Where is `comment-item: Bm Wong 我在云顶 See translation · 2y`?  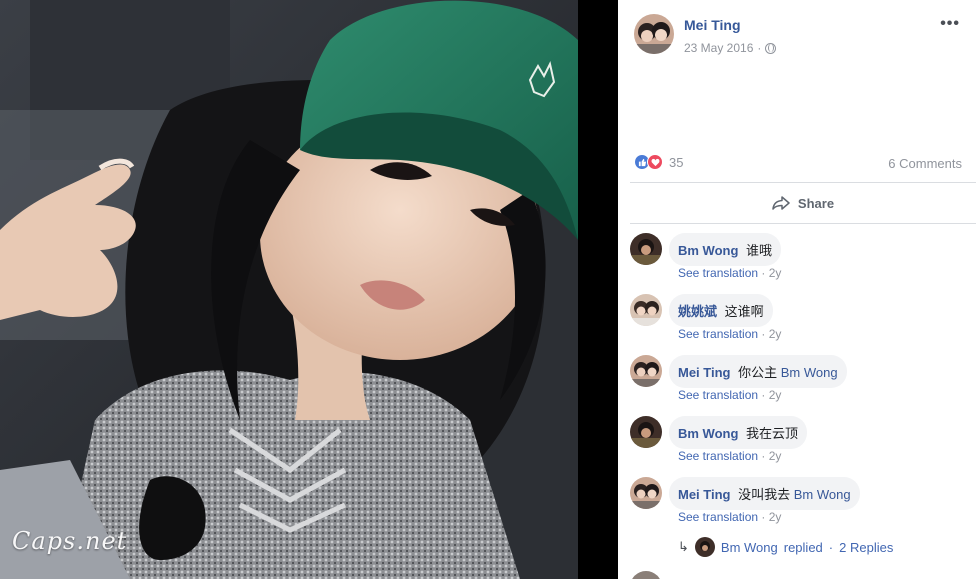
comment-item: Bm Wong 我在云顶 See translation · 2y is located at coordinates (797, 435).